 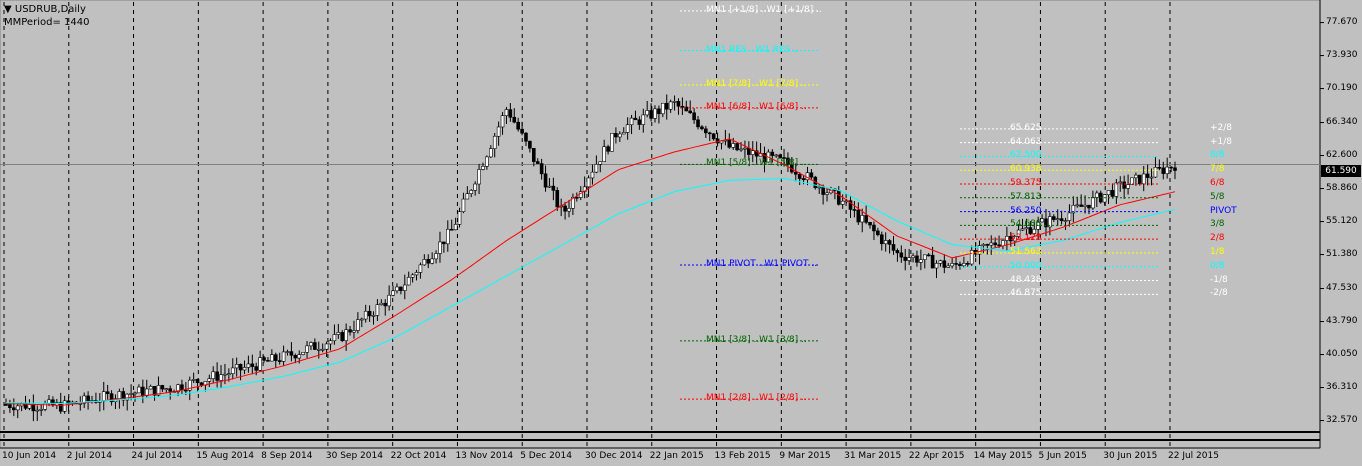 I want to click on murrey-level-label: MN1 RES ..W1 RES .., so click(x=753, y=49).